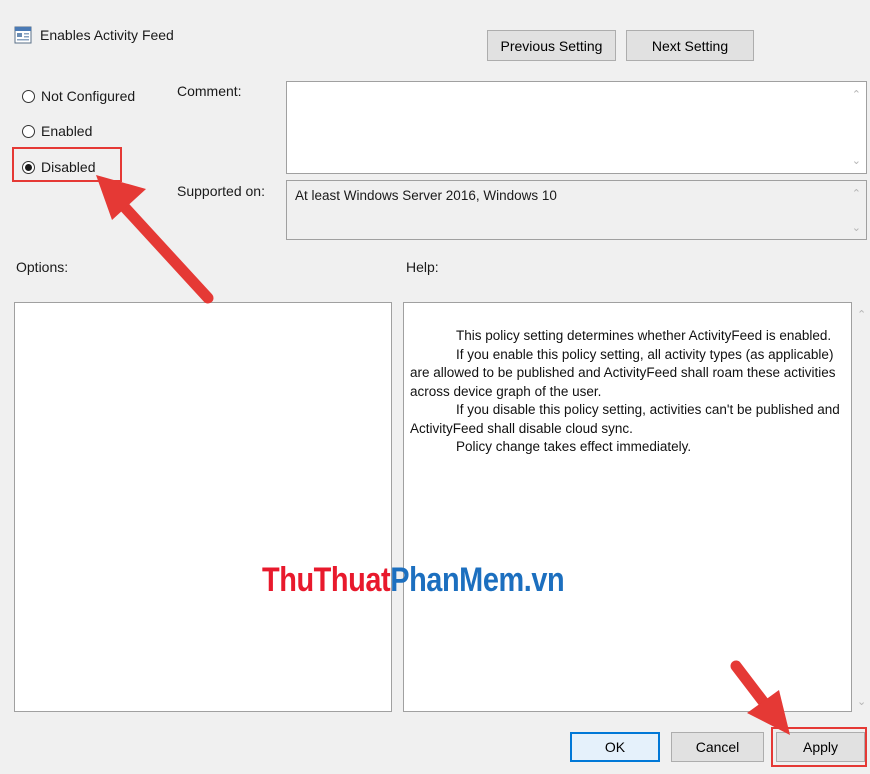 This screenshot has width=870, height=774. What do you see at coordinates (690, 45) in the screenshot?
I see `next-setting-button: Next Setting` at bounding box center [690, 45].